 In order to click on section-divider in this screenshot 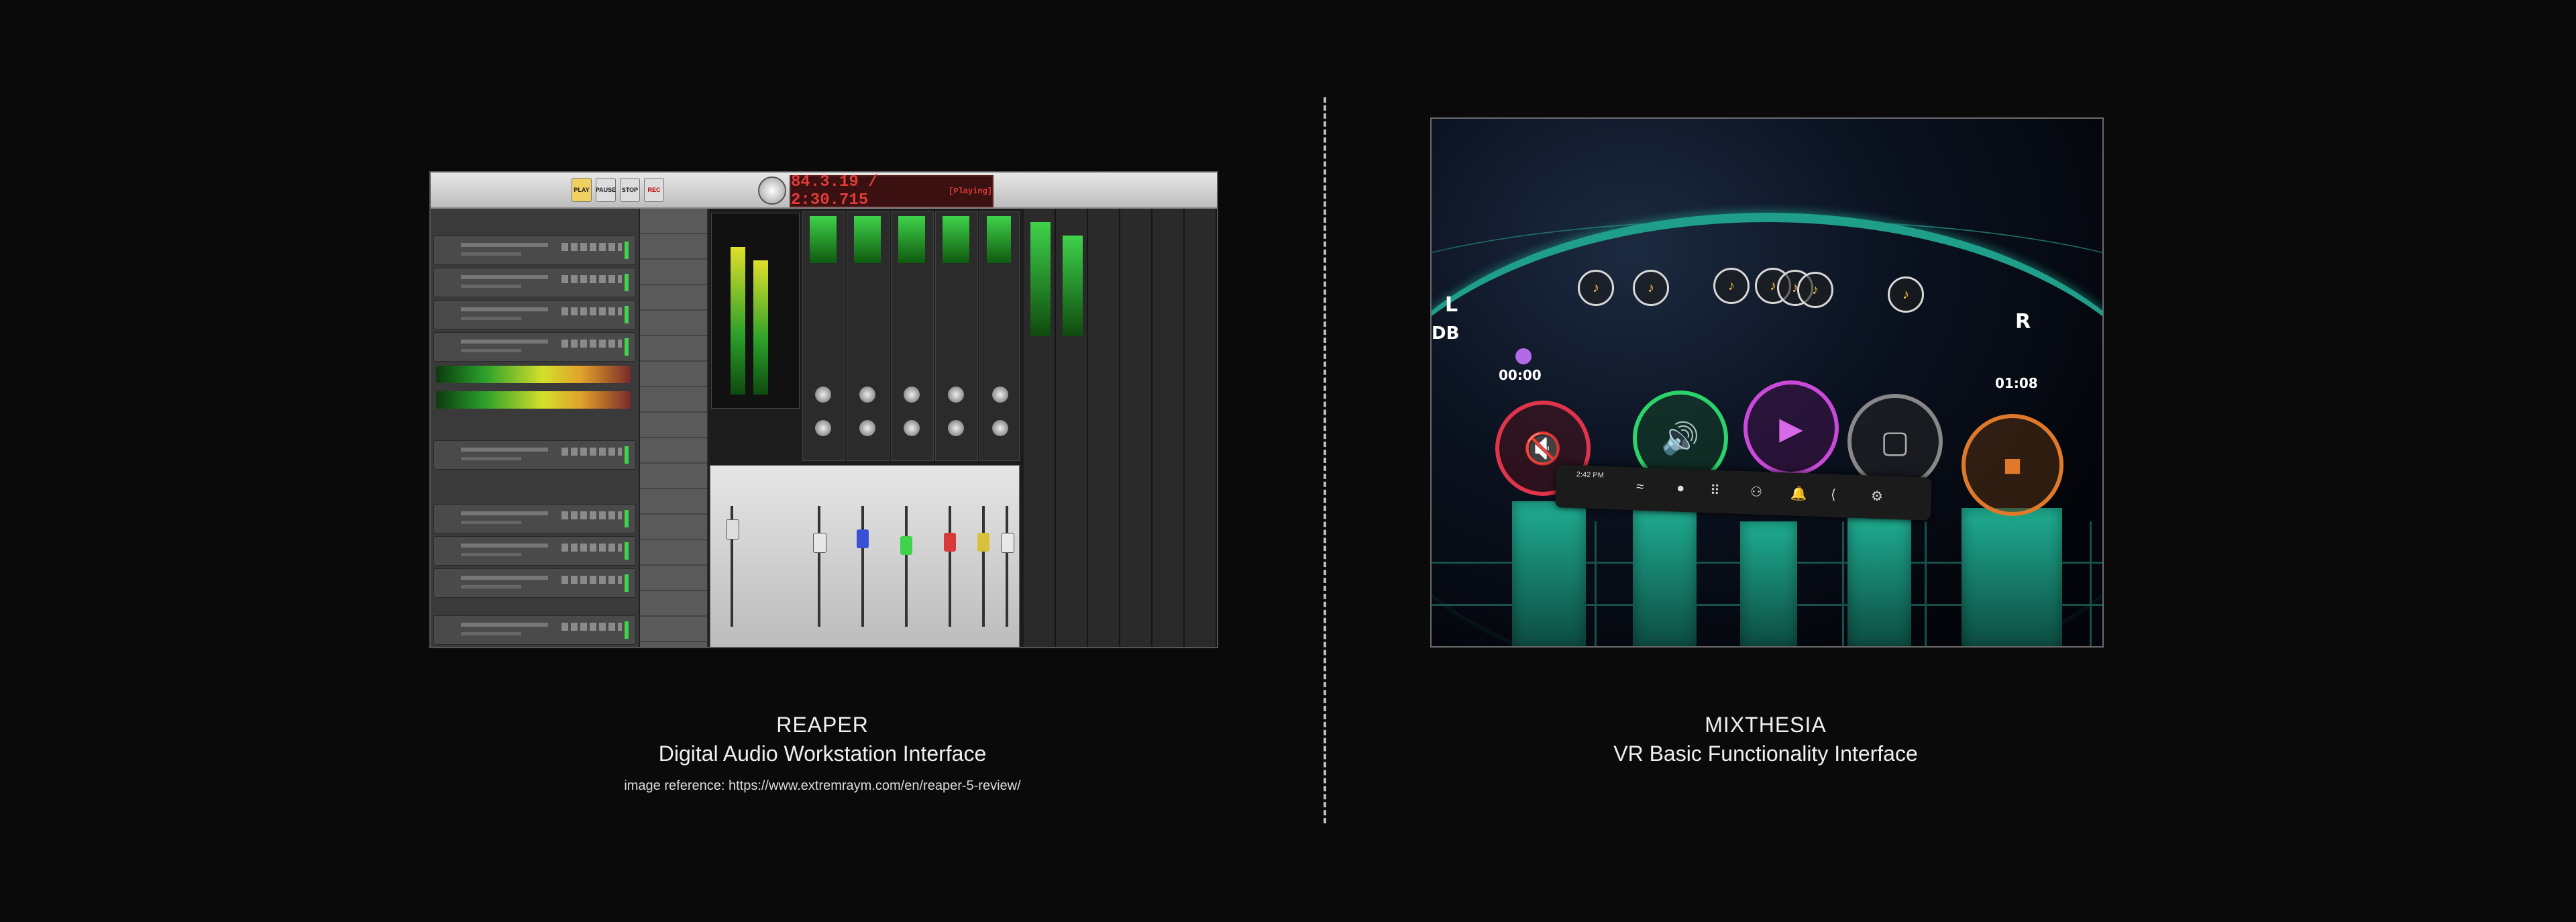, I will do `click(1325, 460)`.